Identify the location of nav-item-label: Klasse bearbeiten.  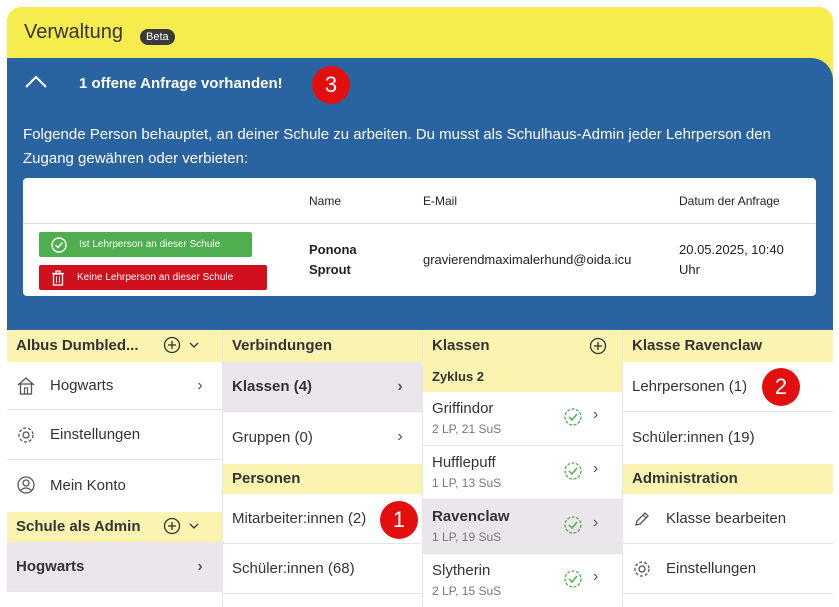
(726, 518).